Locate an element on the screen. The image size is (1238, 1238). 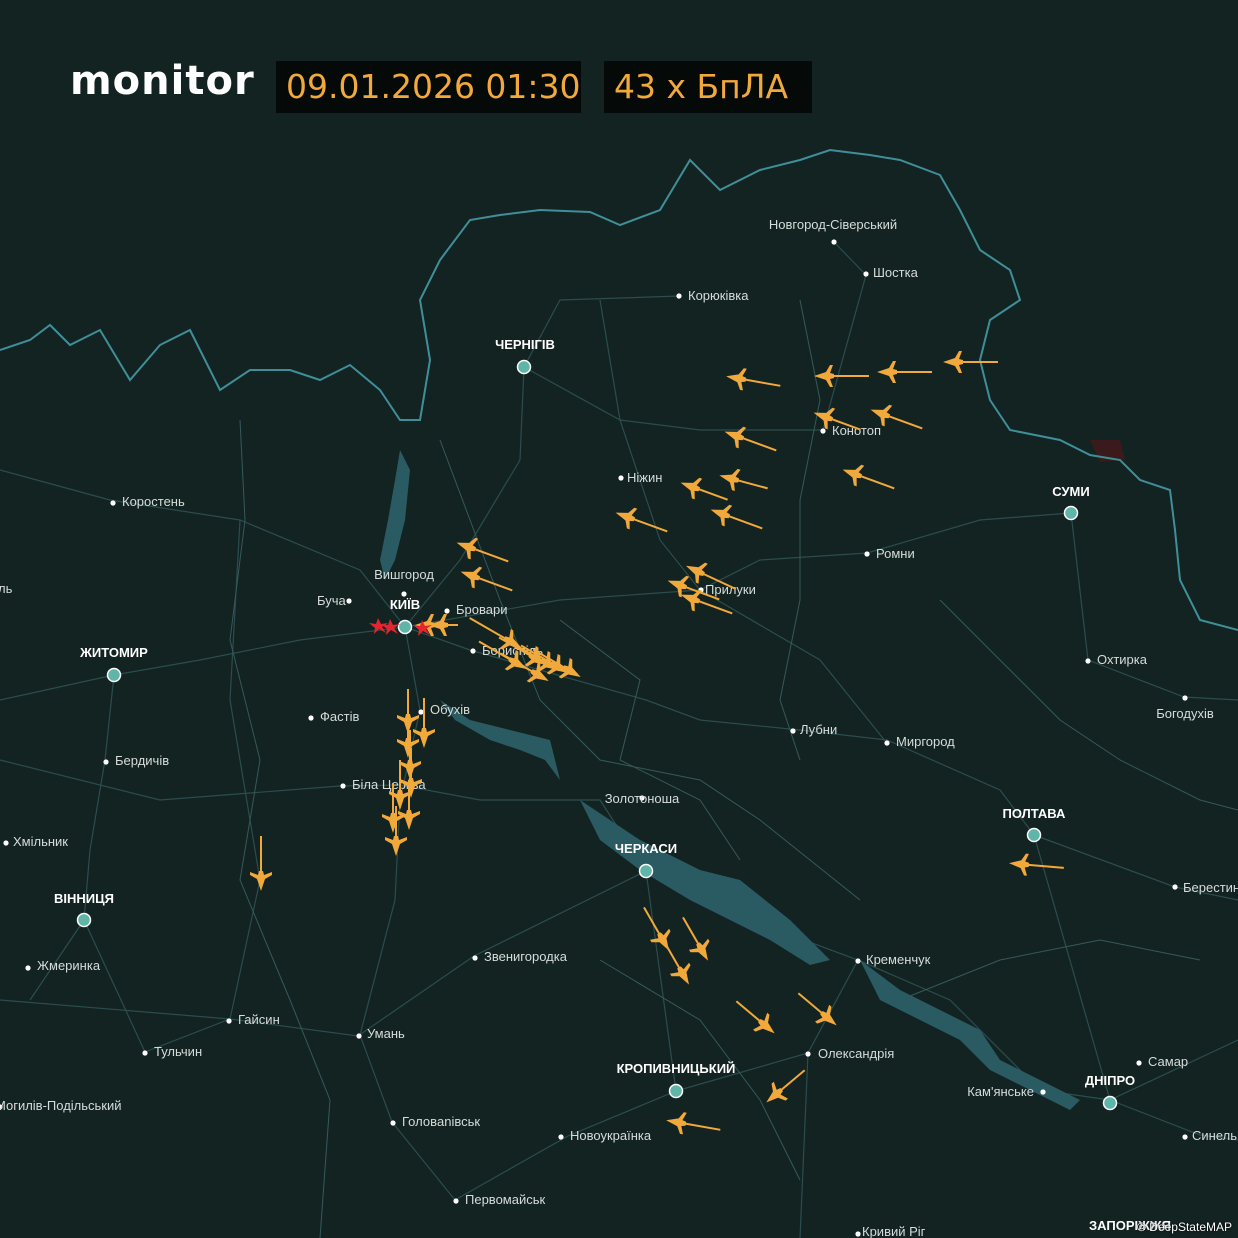
major-city-label: ЧЕРКАСИ is located at coordinates (646, 848).